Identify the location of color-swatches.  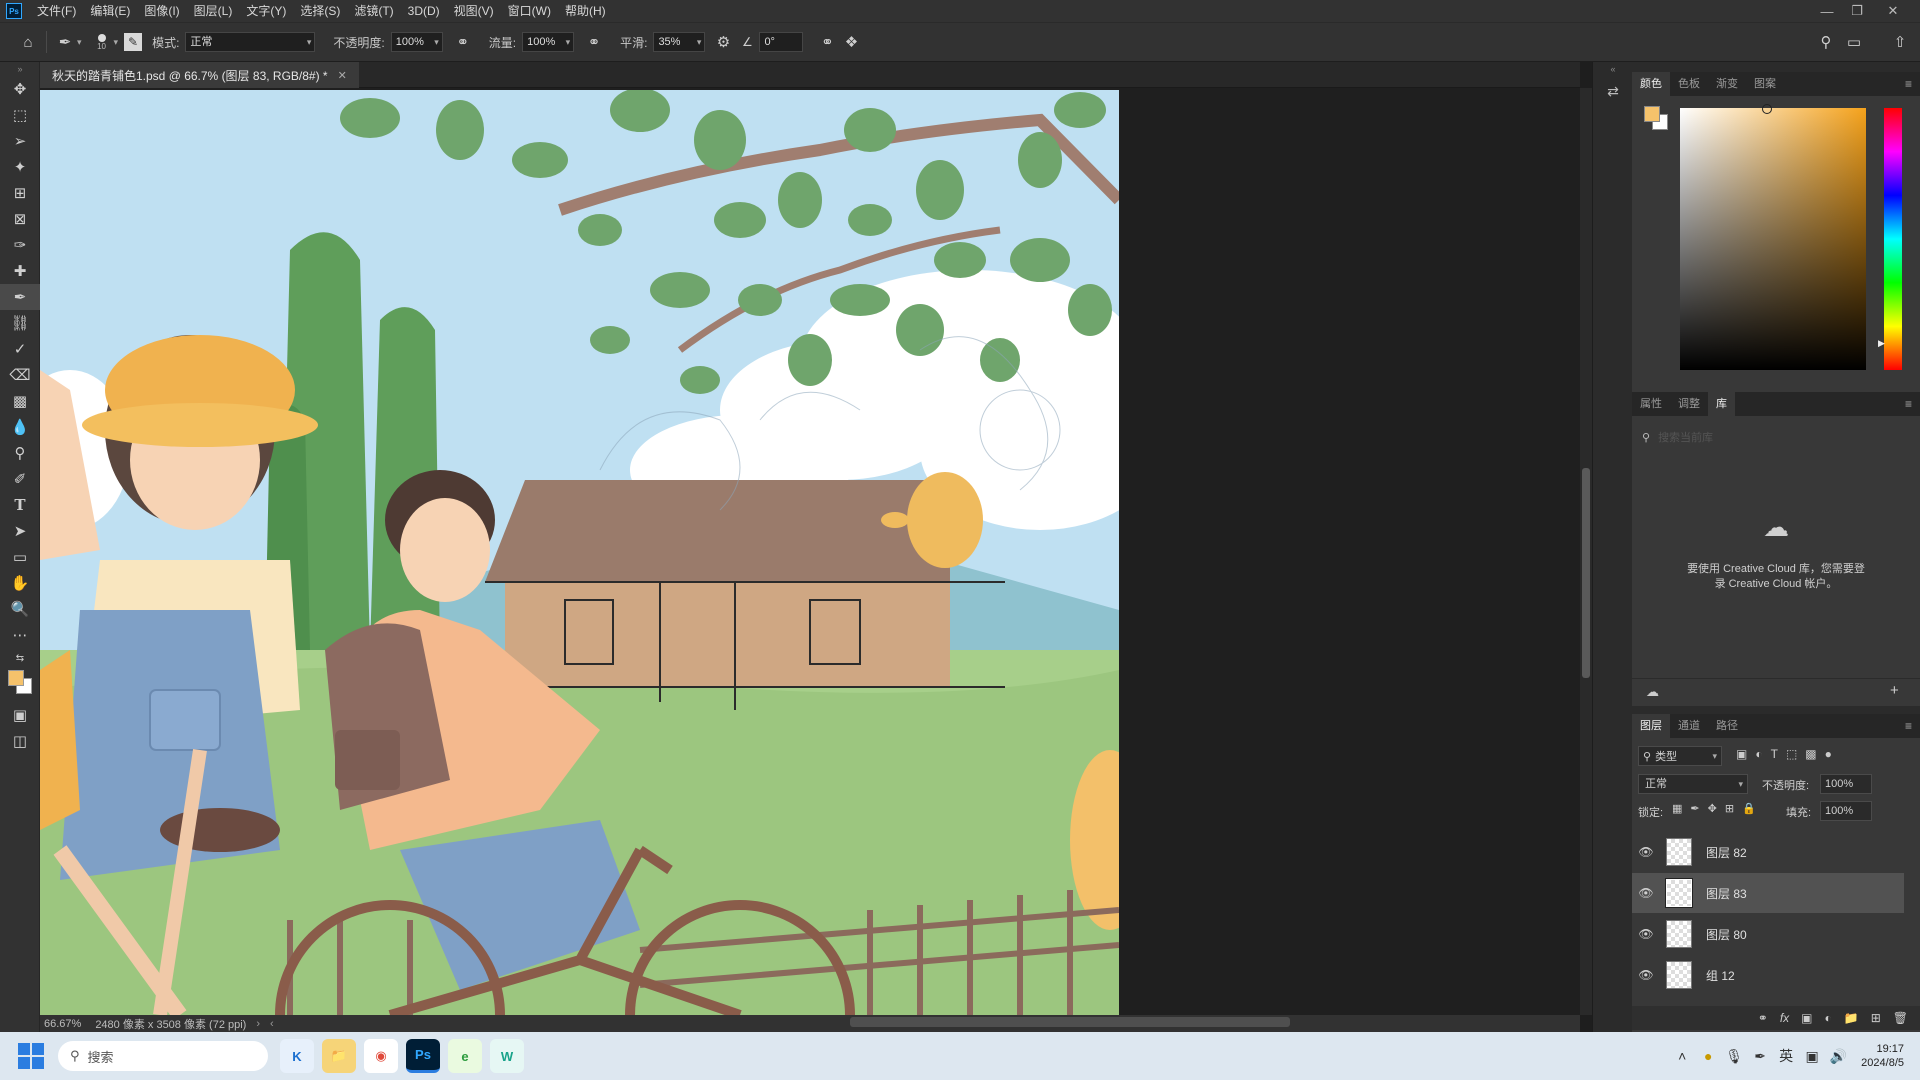
(20, 685).